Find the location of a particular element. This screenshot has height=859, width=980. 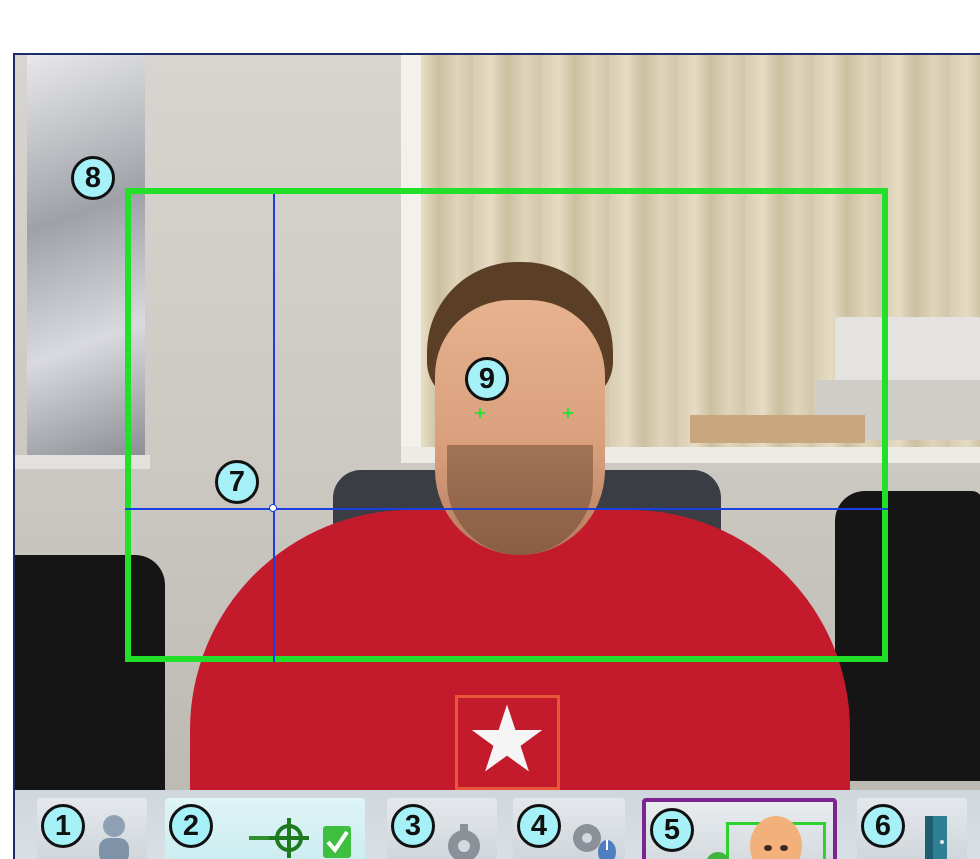

calibrate-target-icon is located at coordinates (300, 838).